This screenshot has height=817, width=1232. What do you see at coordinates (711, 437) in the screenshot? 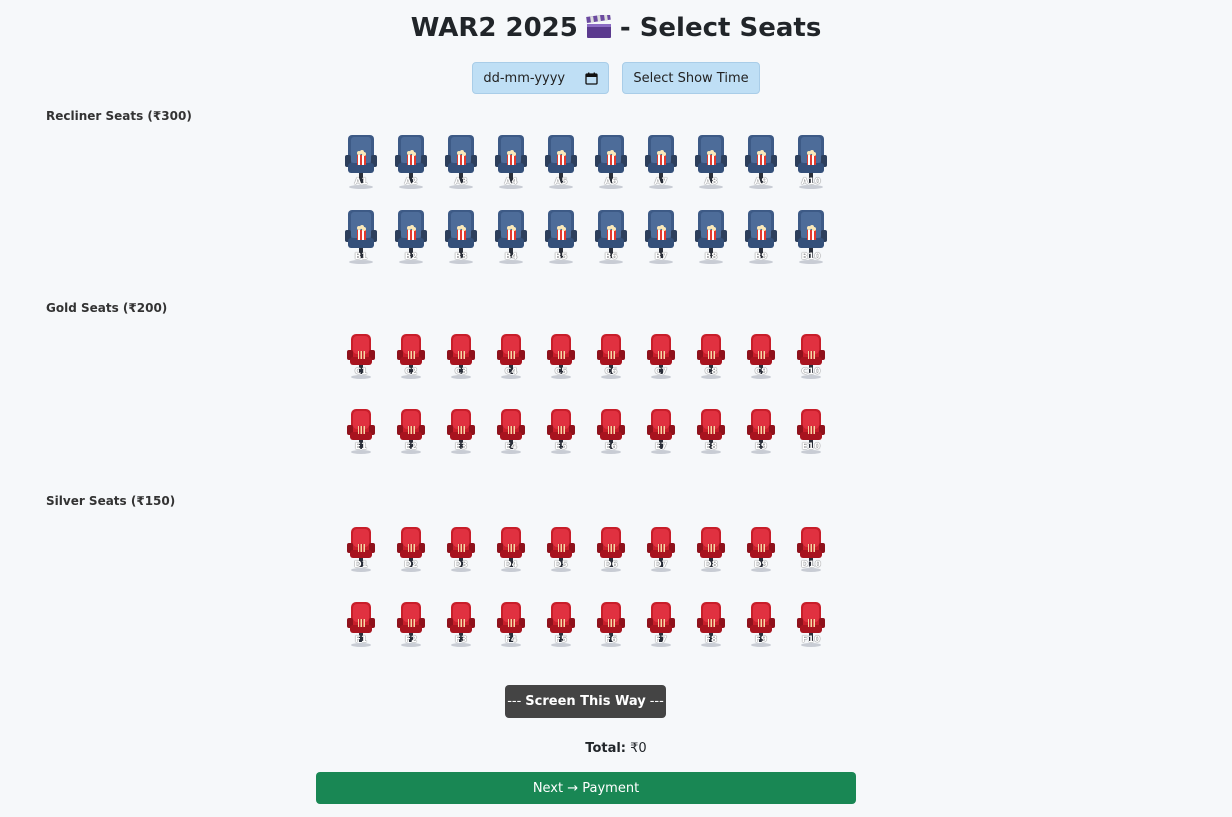
I see `seat-e8: E8` at bounding box center [711, 437].